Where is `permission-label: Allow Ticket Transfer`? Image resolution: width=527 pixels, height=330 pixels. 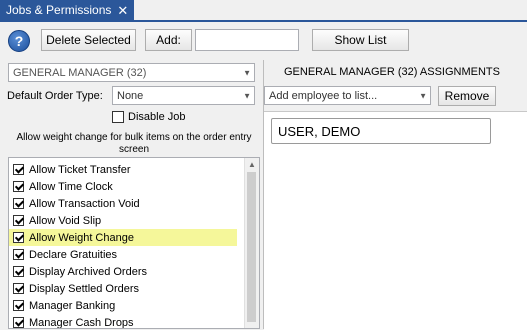
permission-label: Allow Ticket Transfer is located at coordinates (80, 169).